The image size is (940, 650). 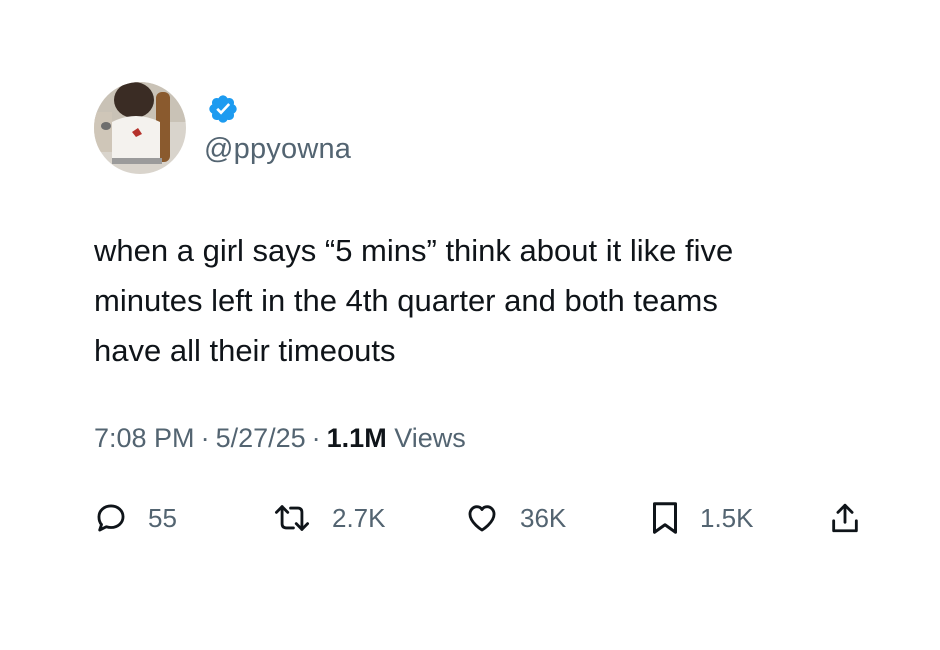 What do you see at coordinates (727, 517) in the screenshot?
I see `bookmark-count: 1.5K` at bounding box center [727, 517].